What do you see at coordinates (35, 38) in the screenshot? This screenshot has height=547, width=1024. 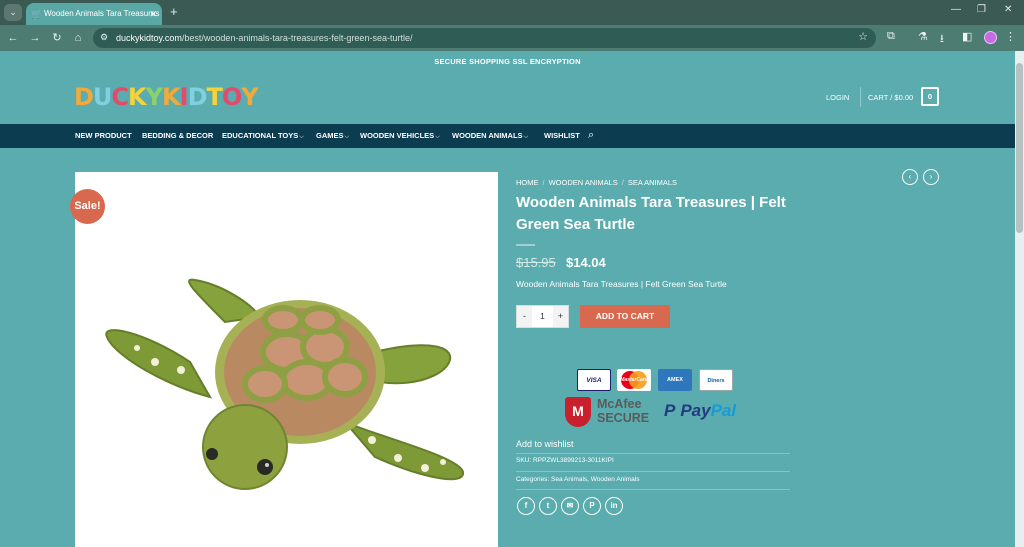 I see `forward-icon: →` at bounding box center [35, 38].